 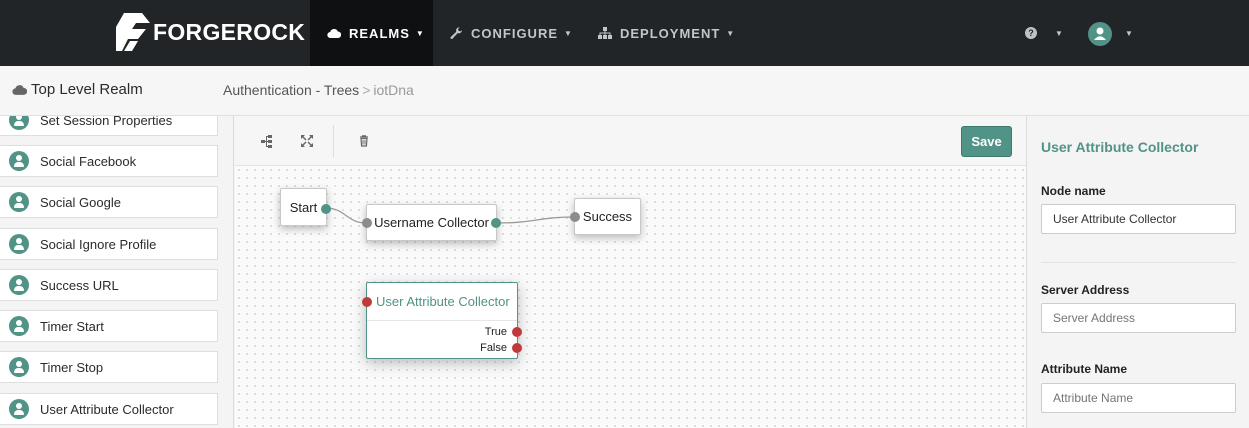 I want to click on username-collector-label: Username Collector, so click(x=431, y=222).